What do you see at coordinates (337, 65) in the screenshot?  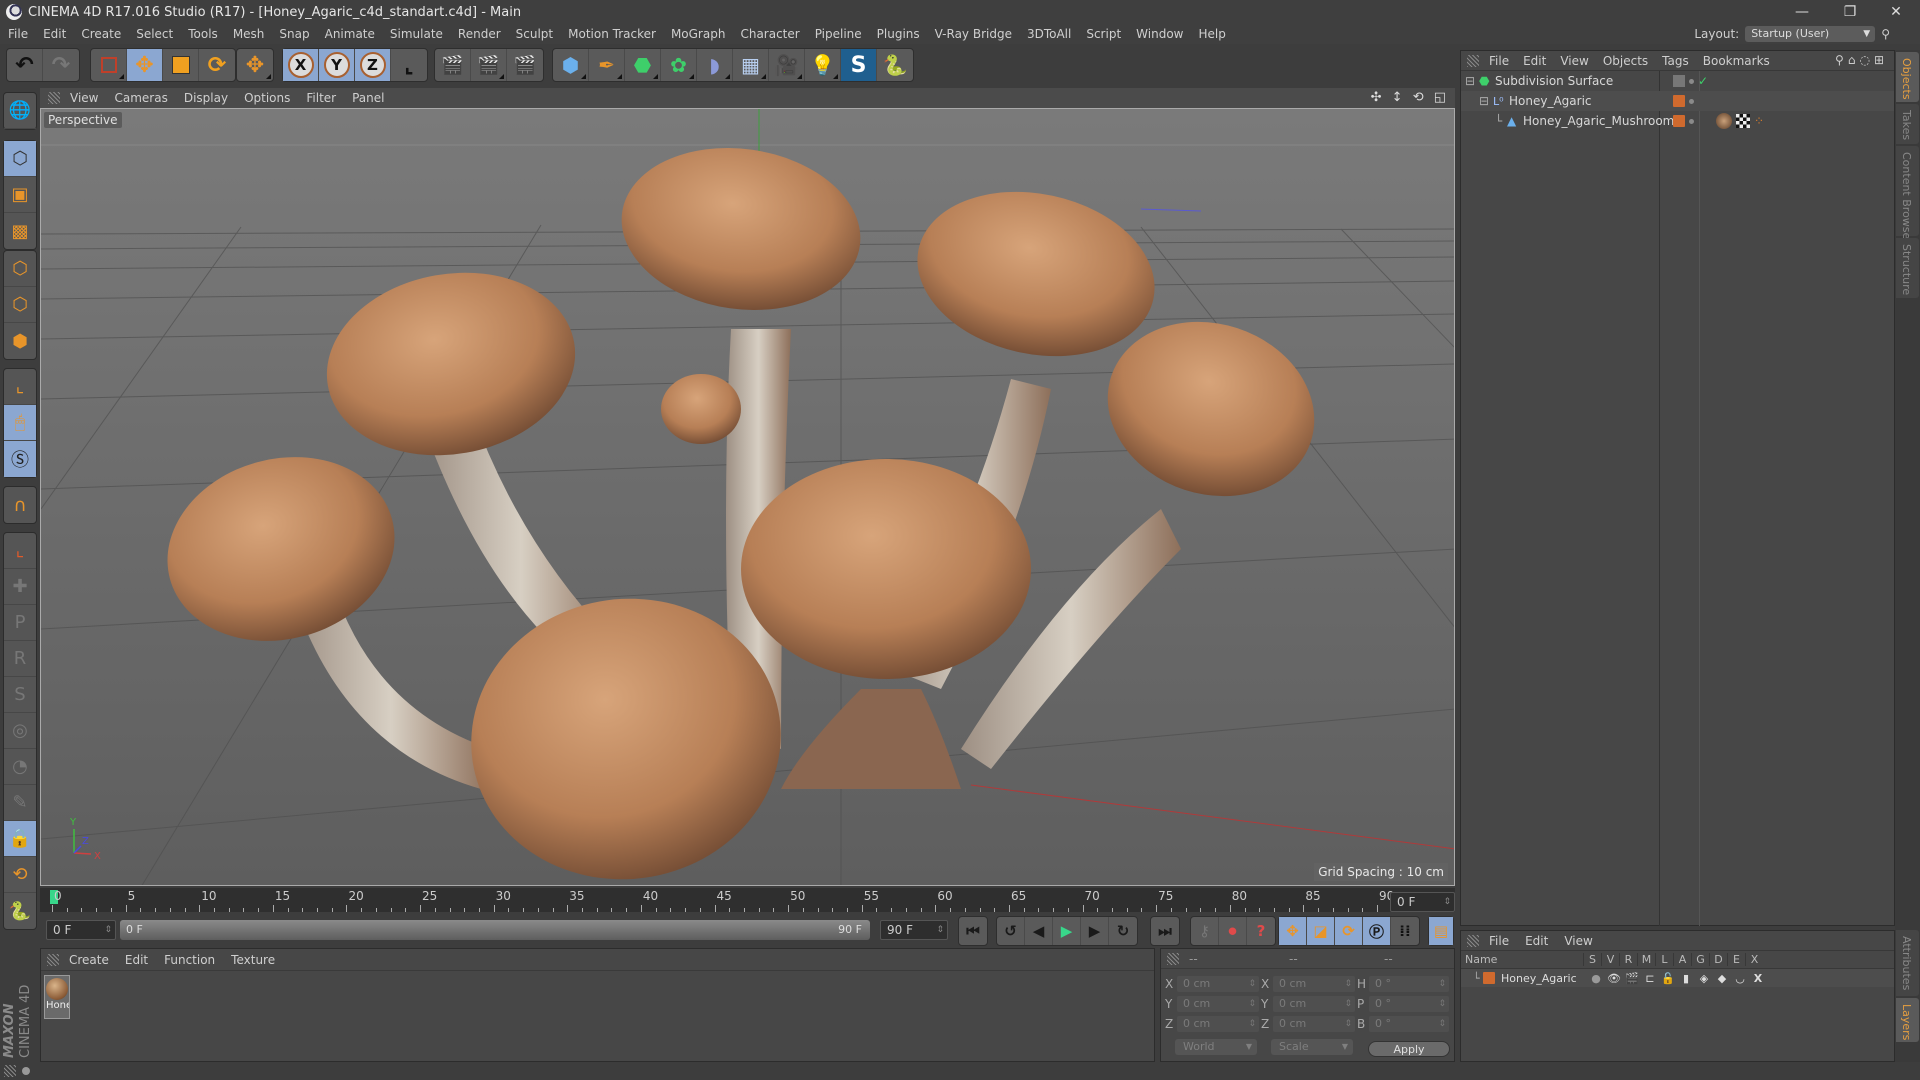 I see `y-axis-lock-button: Y` at bounding box center [337, 65].